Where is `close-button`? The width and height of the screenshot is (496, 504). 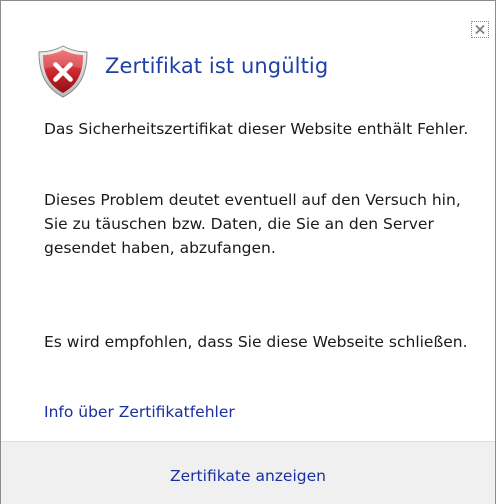
close-button is located at coordinates (480, 29).